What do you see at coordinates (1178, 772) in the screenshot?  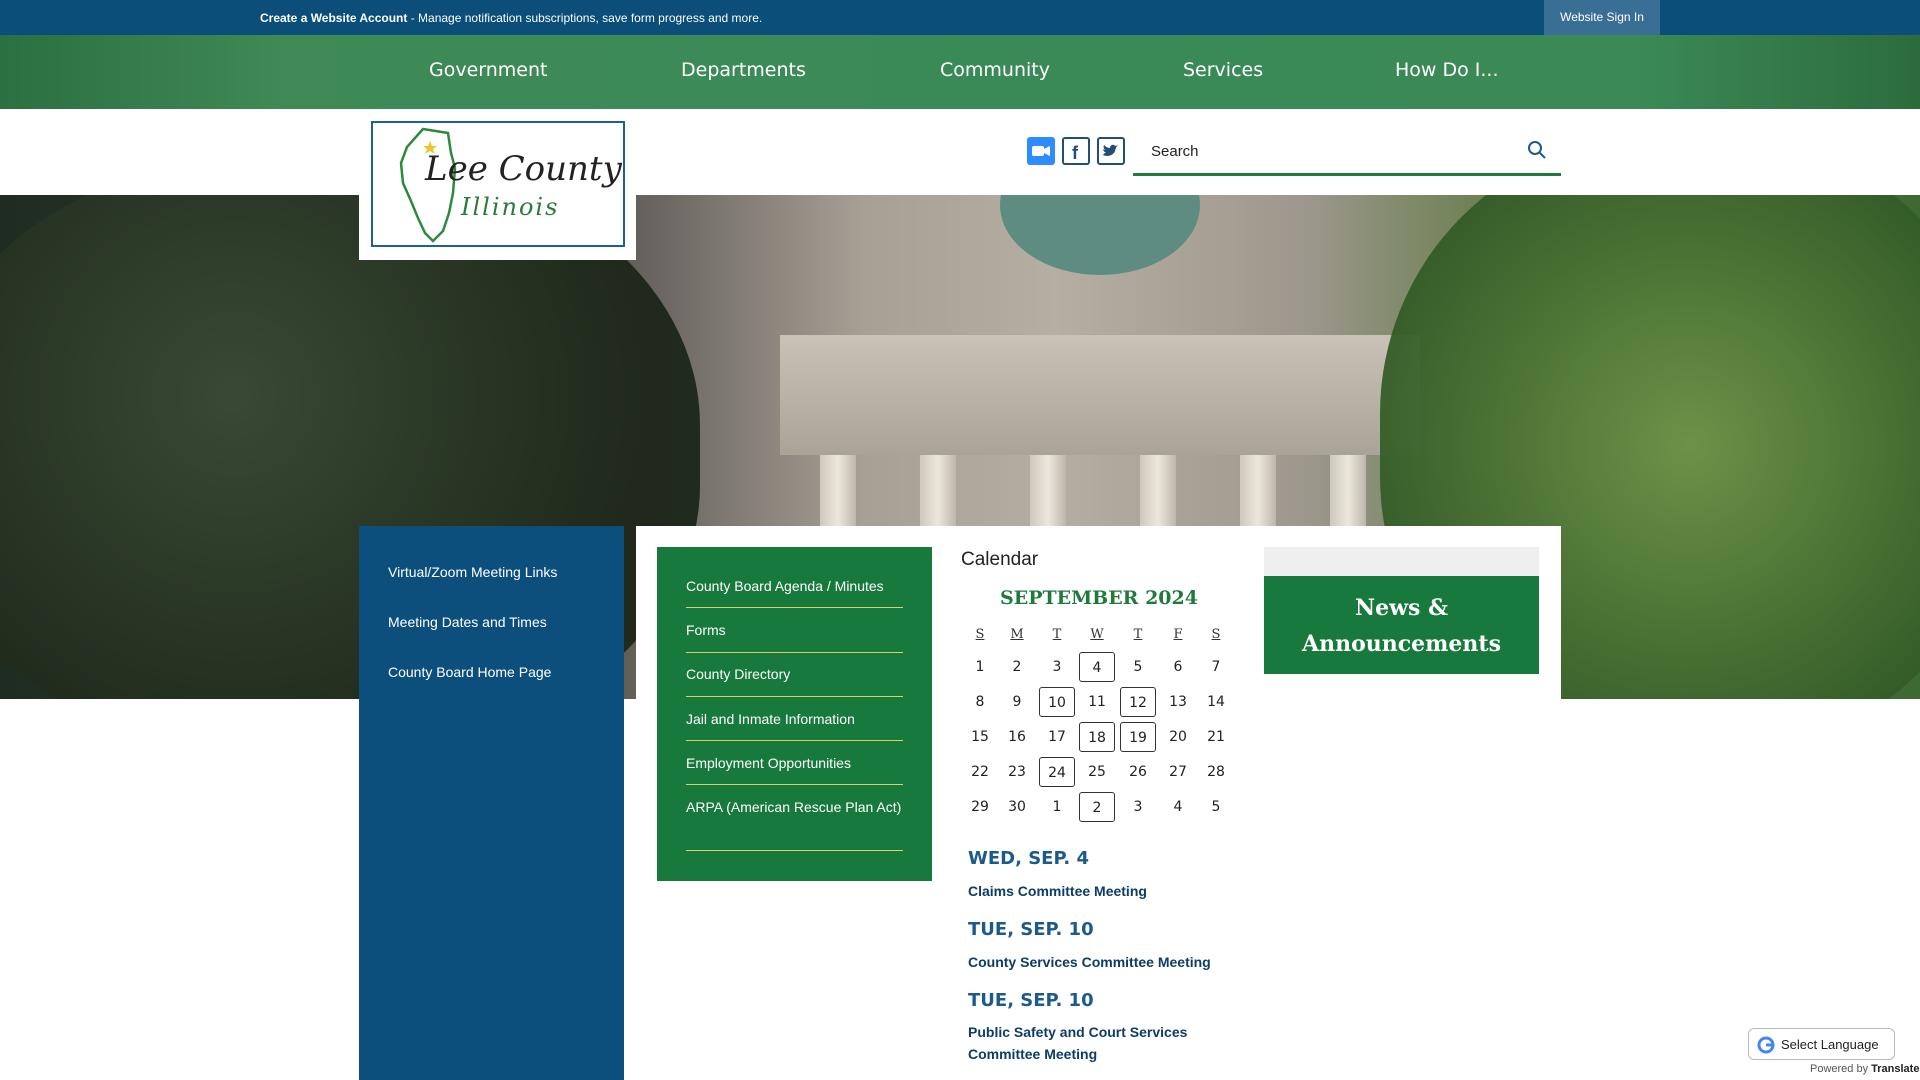 I see `calendar-day: 27` at bounding box center [1178, 772].